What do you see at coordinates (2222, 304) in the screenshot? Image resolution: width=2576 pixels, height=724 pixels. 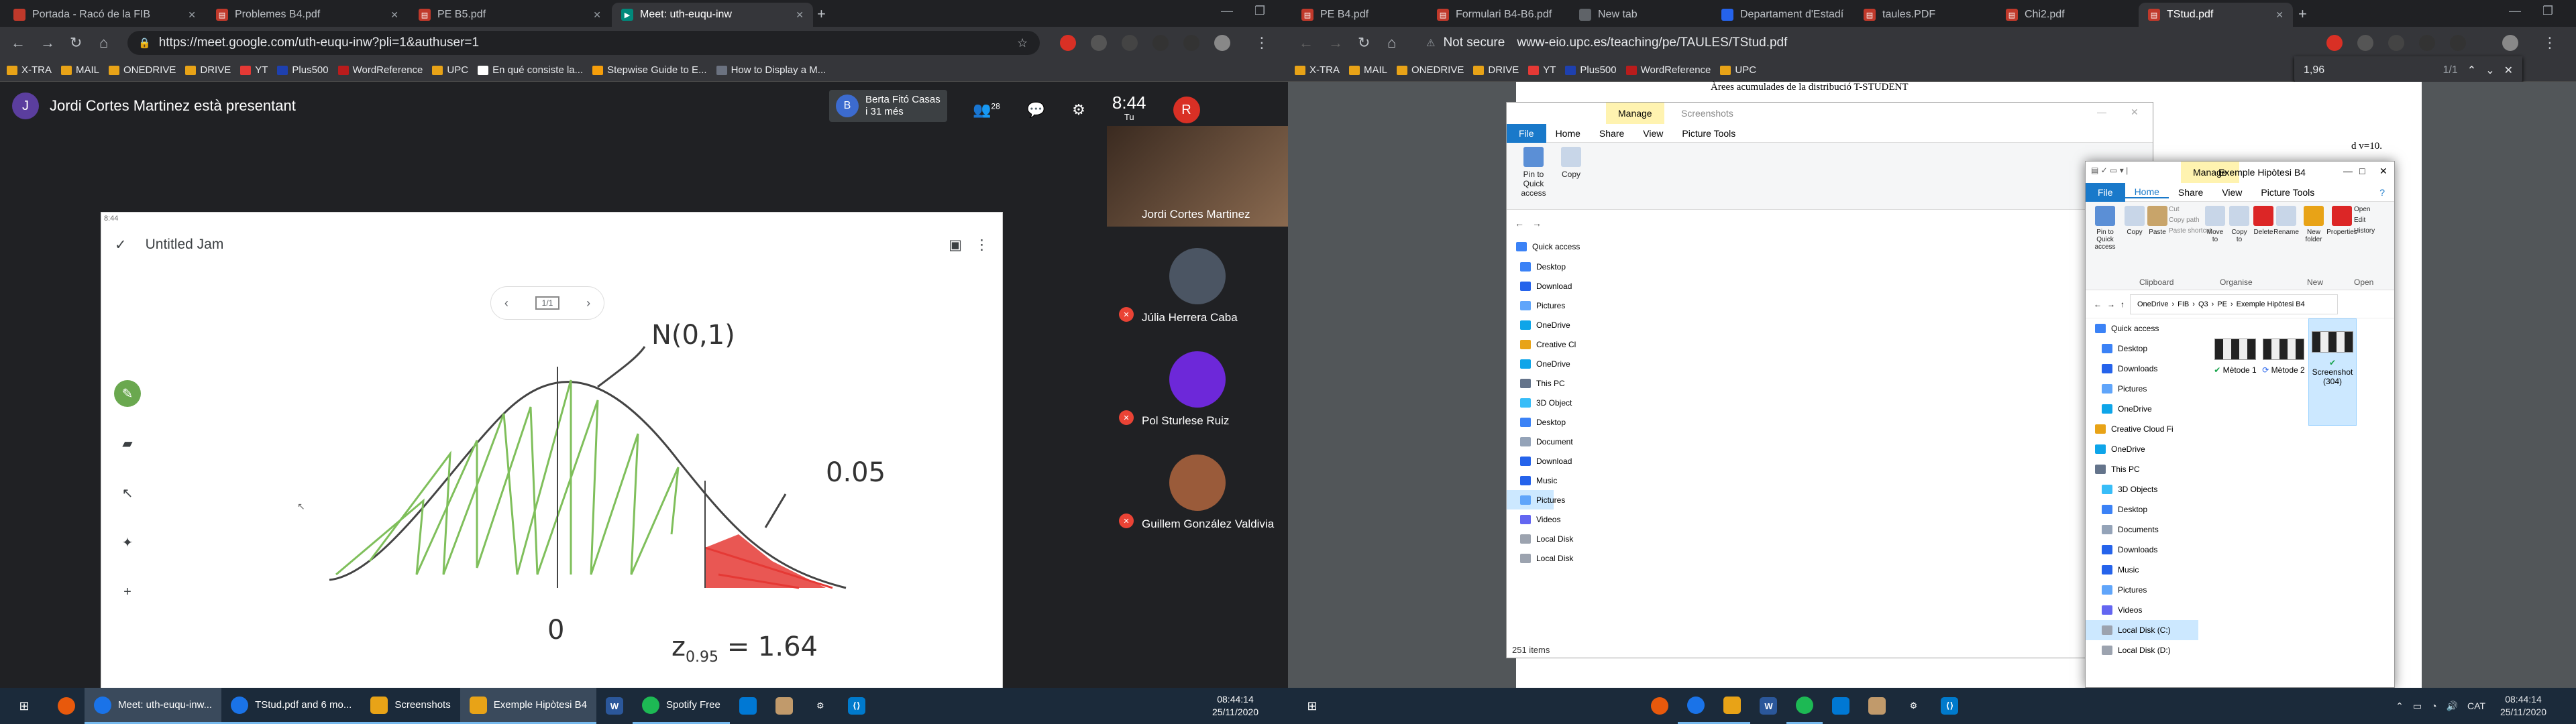 I see `breadcrumb-item: PE` at bounding box center [2222, 304].